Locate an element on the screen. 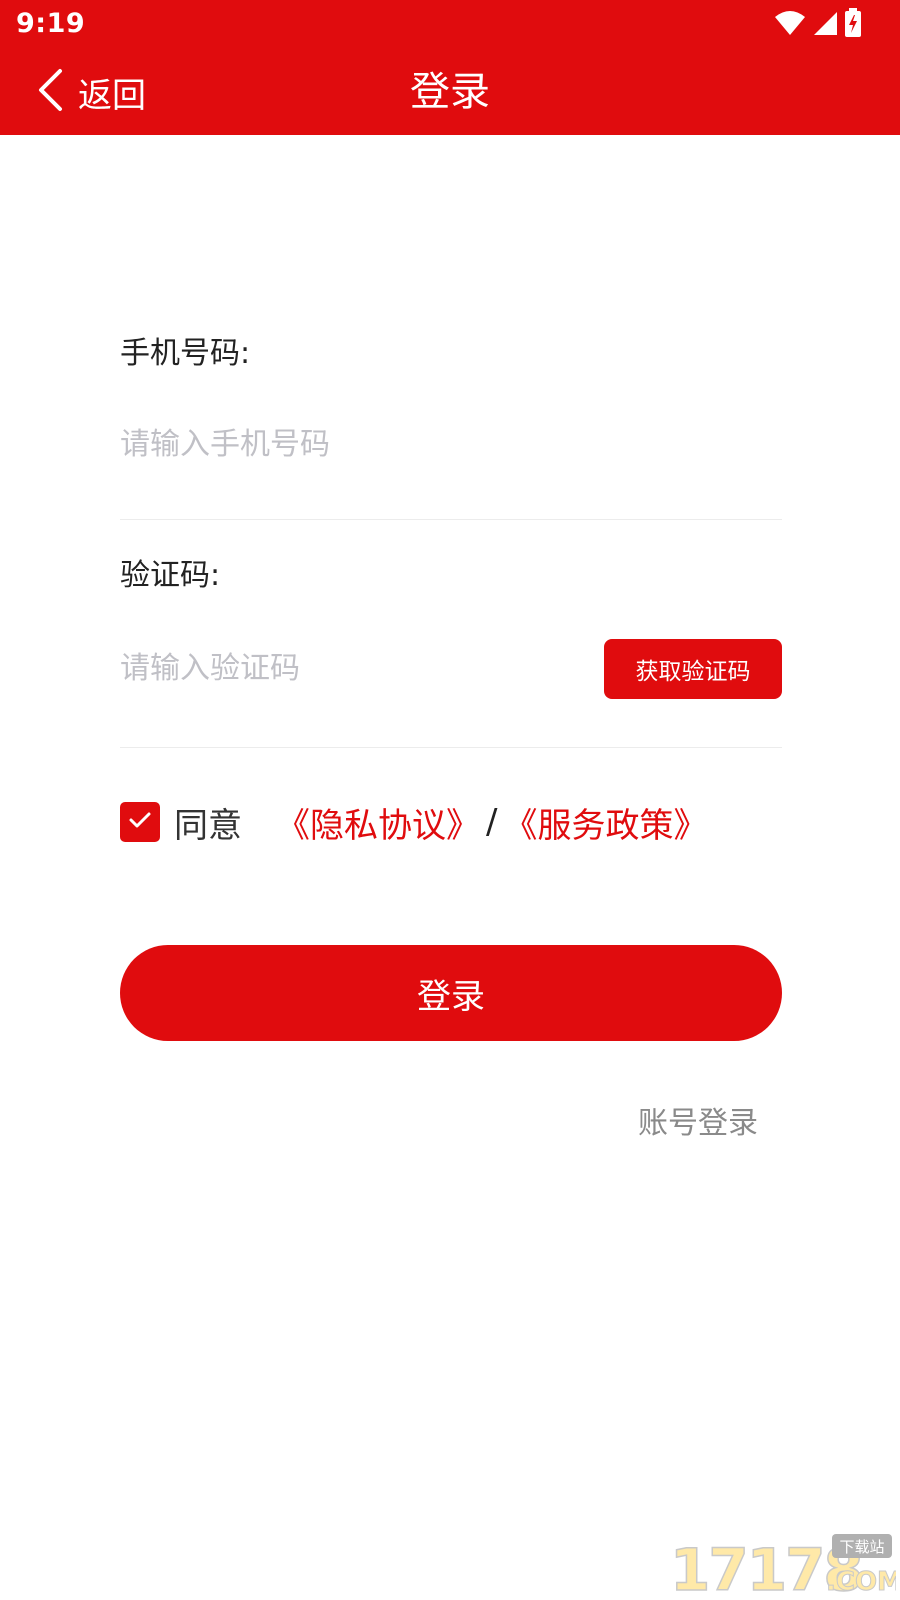 The width and height of the screenshot is (900, 1600). status-time: 9:19 is located at coordinates (51, 23).